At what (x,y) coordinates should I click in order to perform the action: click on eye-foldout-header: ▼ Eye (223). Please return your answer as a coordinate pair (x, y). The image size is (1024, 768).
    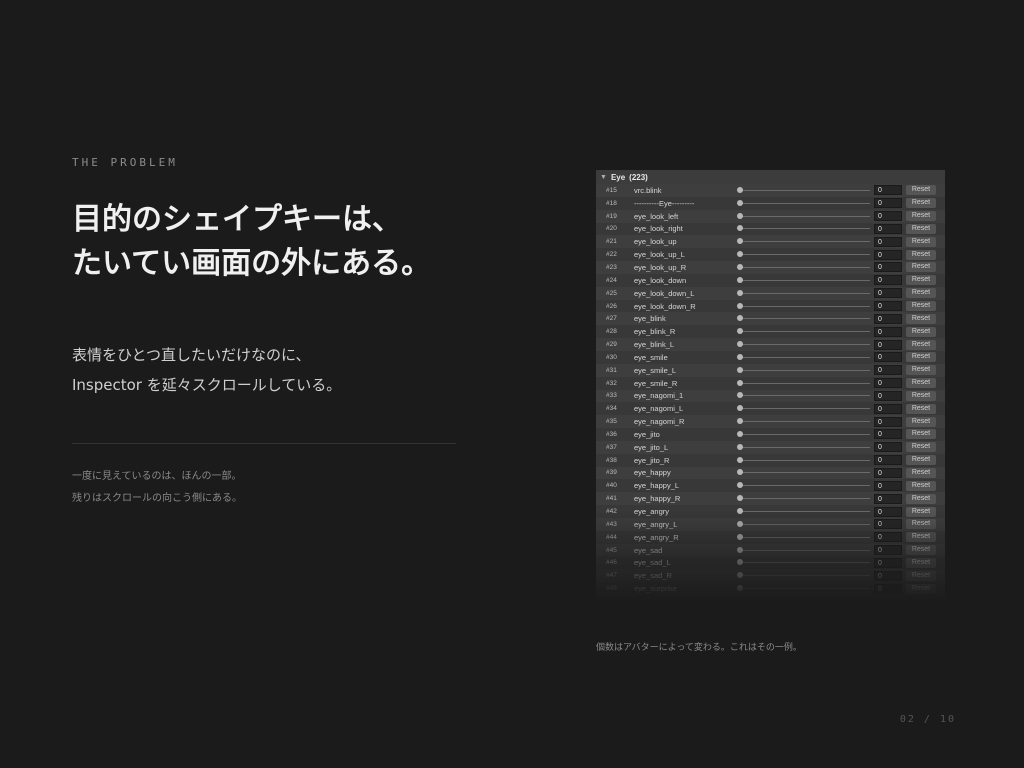
    Looking at the image, I should click on (770, 177).